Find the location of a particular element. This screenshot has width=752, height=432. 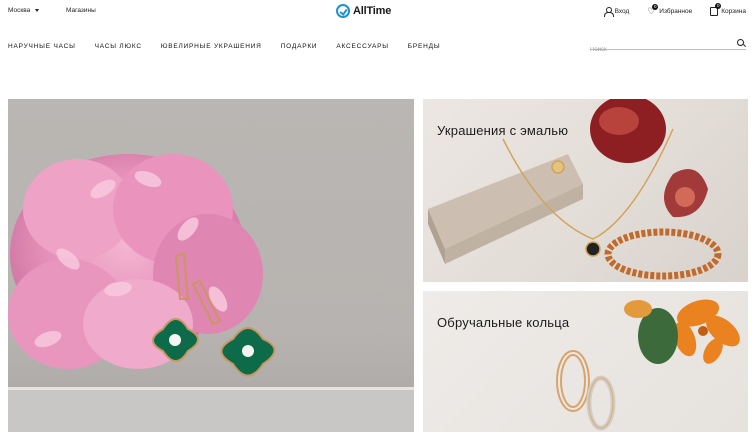

favorites-label: Избранное is located at coordinates (676, 11).